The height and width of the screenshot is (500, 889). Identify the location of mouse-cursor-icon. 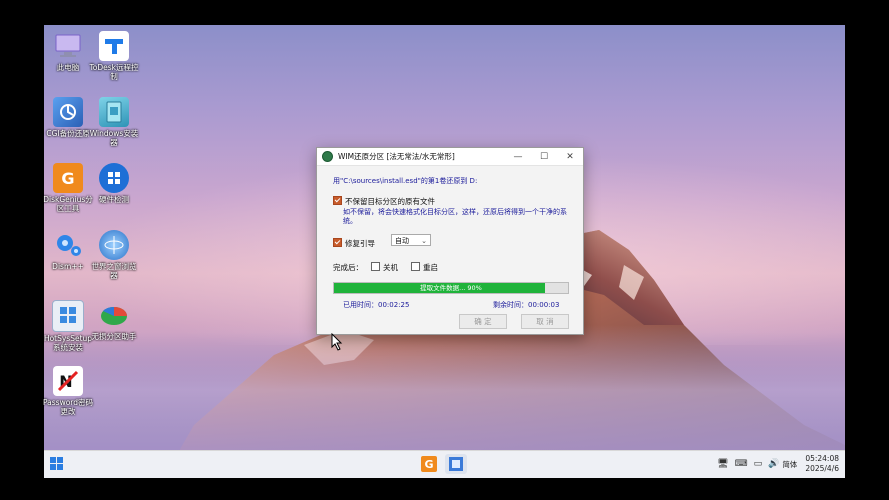
(337, 342).